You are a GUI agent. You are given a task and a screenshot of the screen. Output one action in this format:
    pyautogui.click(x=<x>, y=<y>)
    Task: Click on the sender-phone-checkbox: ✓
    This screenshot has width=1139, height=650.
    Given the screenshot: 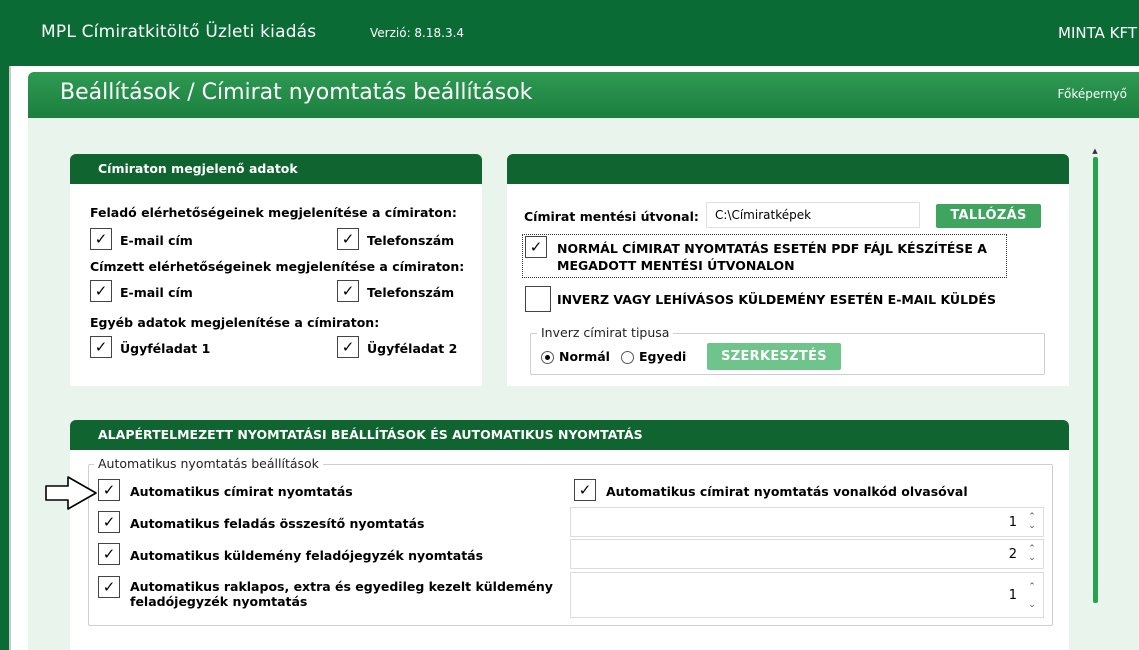 What is the action you would take?
    pyautogui.click(x=348, y=239)
    